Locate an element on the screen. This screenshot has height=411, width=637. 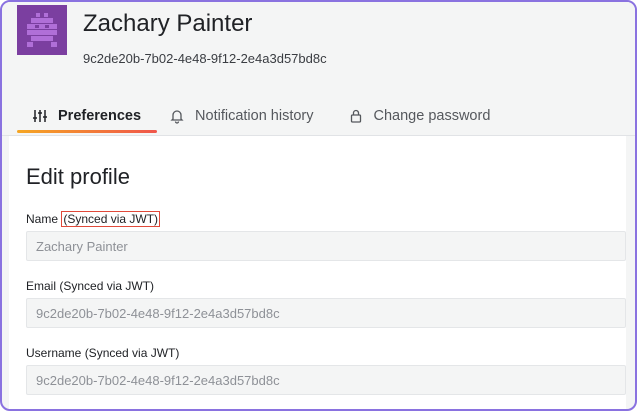
page-title: Edit profile is located at coordinates (78, 176).